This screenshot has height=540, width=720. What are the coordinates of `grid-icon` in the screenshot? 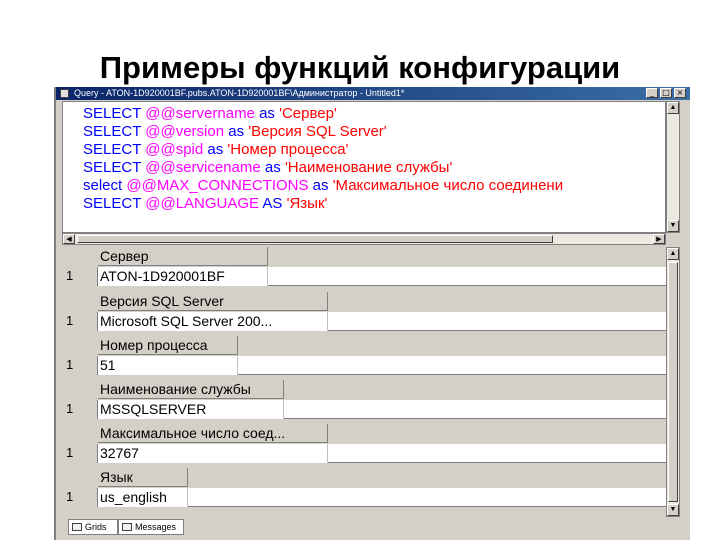 It's located at (77, 527).